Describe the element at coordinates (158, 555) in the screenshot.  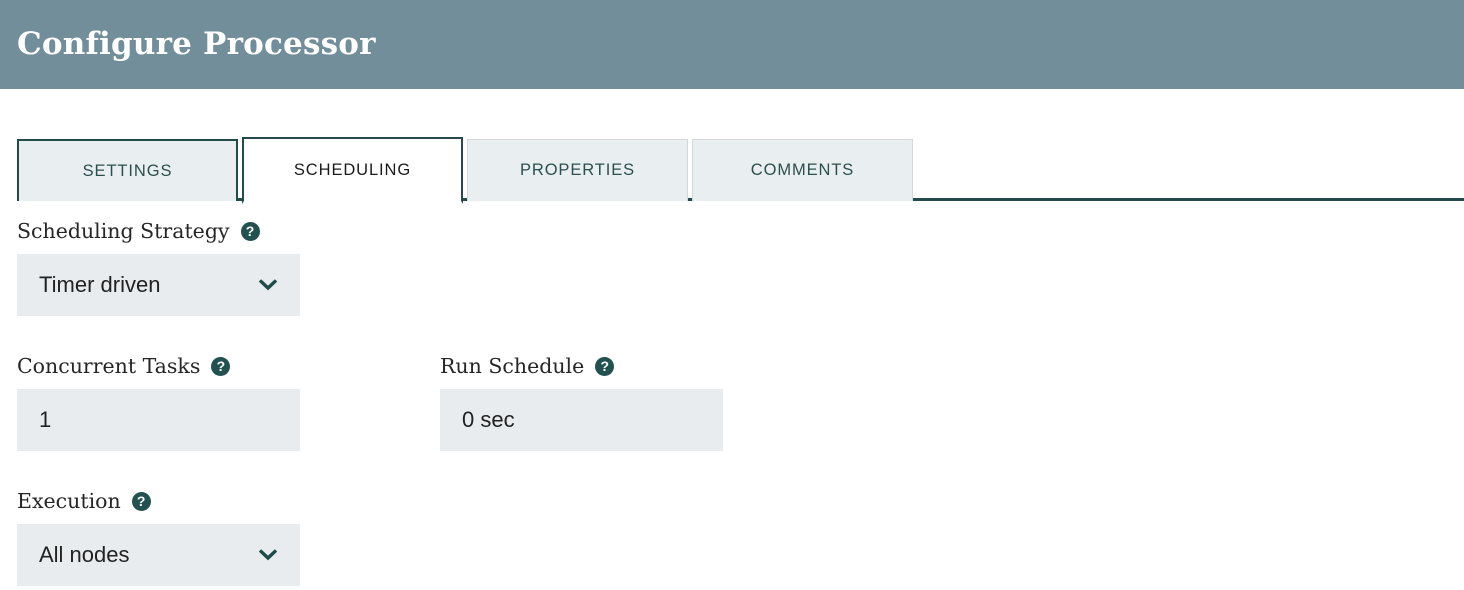
I see `execution-select: All nodes` at that location.